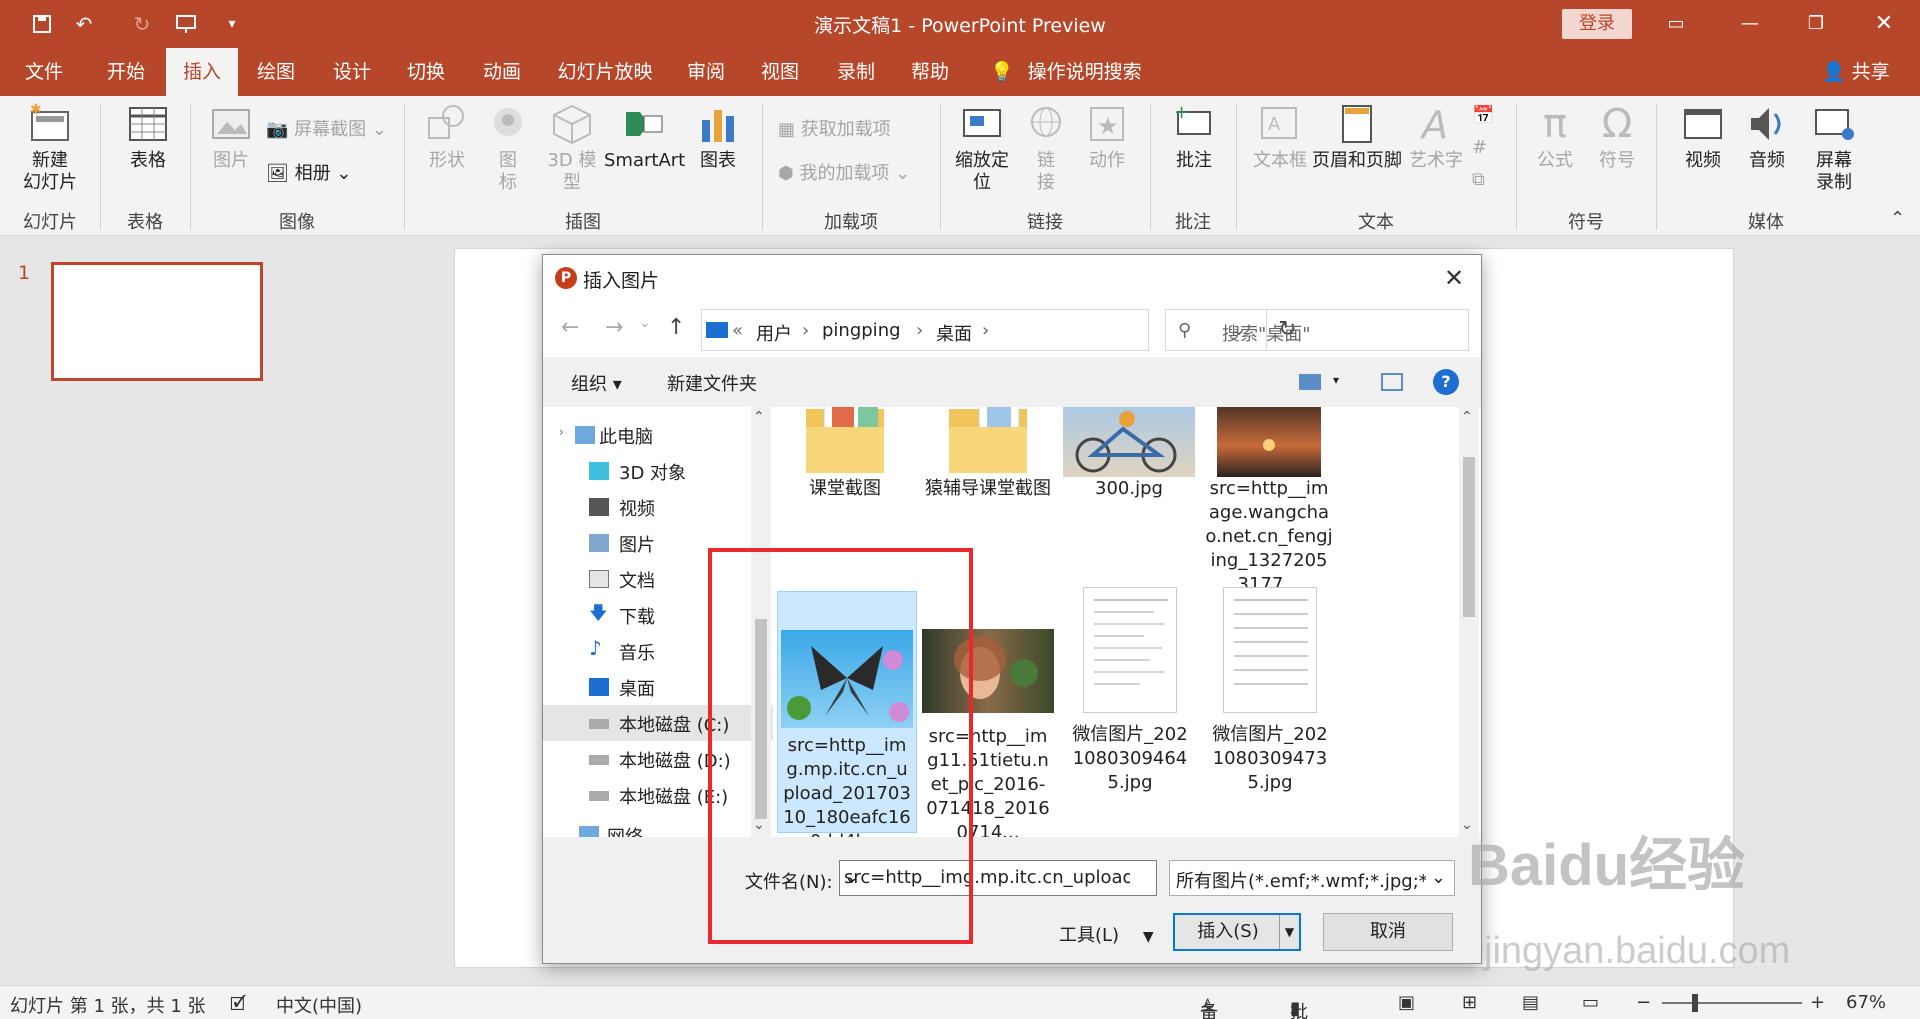  What do you see at coordinates (1357, 137) in the screenshot?
I see `header-footer-button: 页眉和页脚` at bounding box center [1357, 137].